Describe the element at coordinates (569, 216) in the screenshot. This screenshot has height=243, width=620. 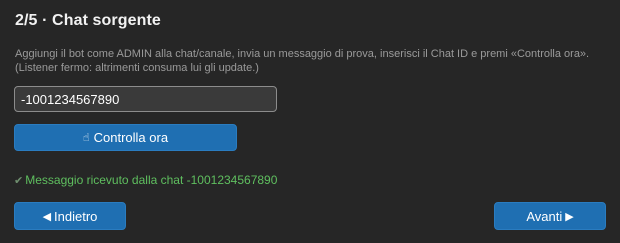
I see `arrow-right-icon: ▶` at that location.